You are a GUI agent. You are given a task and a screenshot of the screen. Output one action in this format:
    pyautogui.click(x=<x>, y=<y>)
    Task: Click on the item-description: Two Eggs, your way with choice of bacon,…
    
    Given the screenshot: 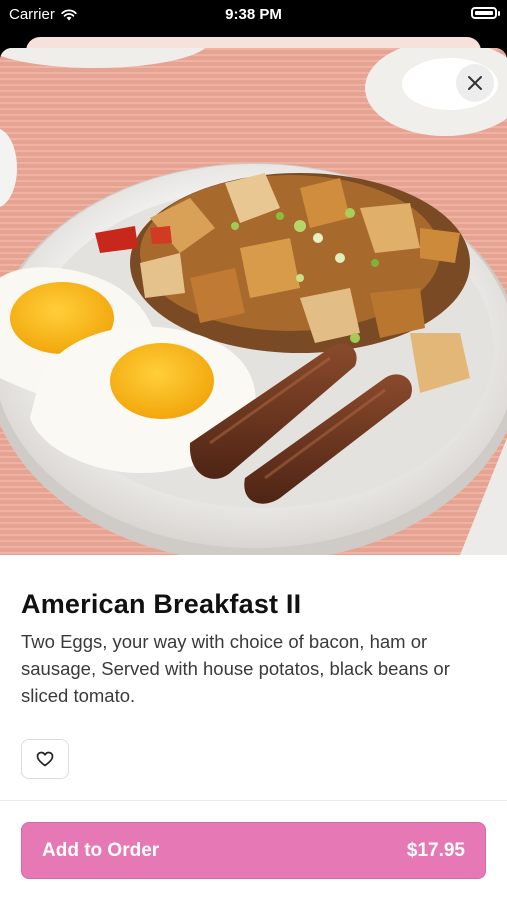 What is the action you would take?
    pyautogui.click(x=235, y=668)
    